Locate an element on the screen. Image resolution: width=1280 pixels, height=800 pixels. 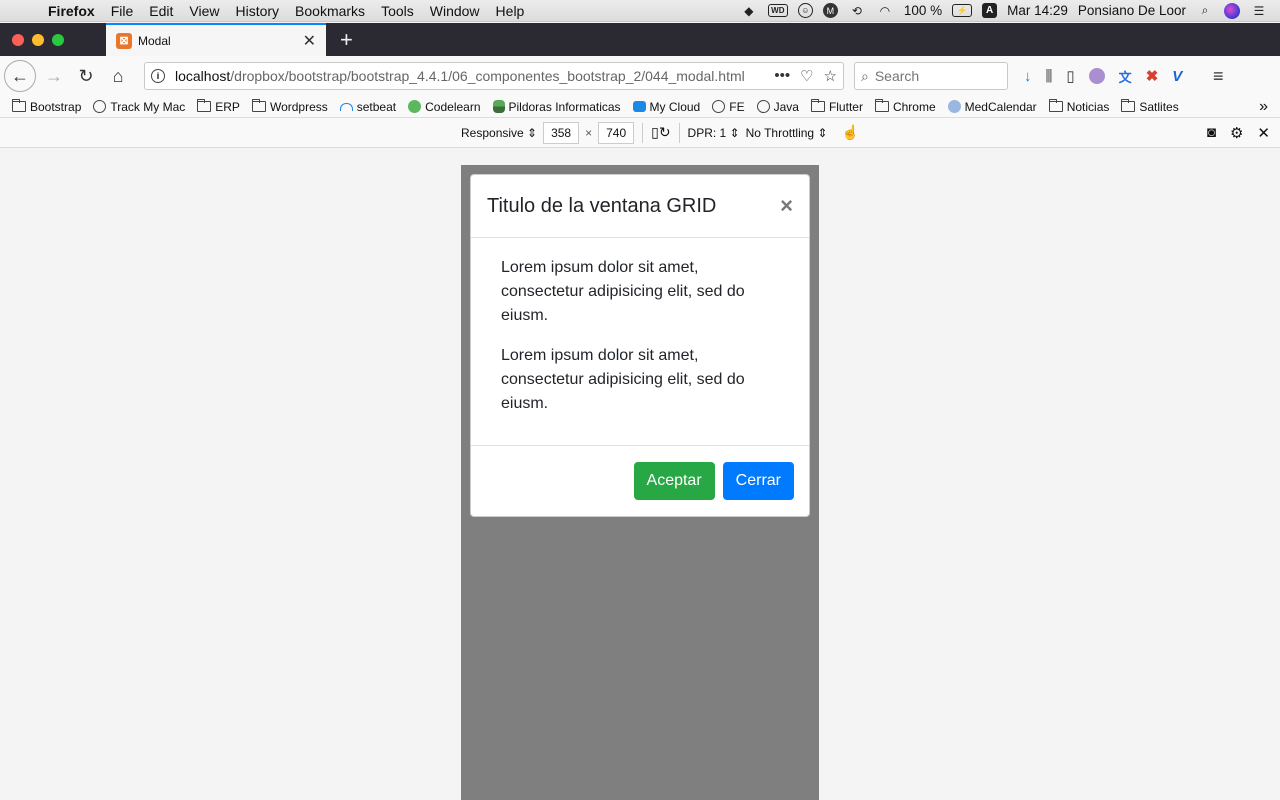
url-host: localhost is located at coordinates (203, 76).